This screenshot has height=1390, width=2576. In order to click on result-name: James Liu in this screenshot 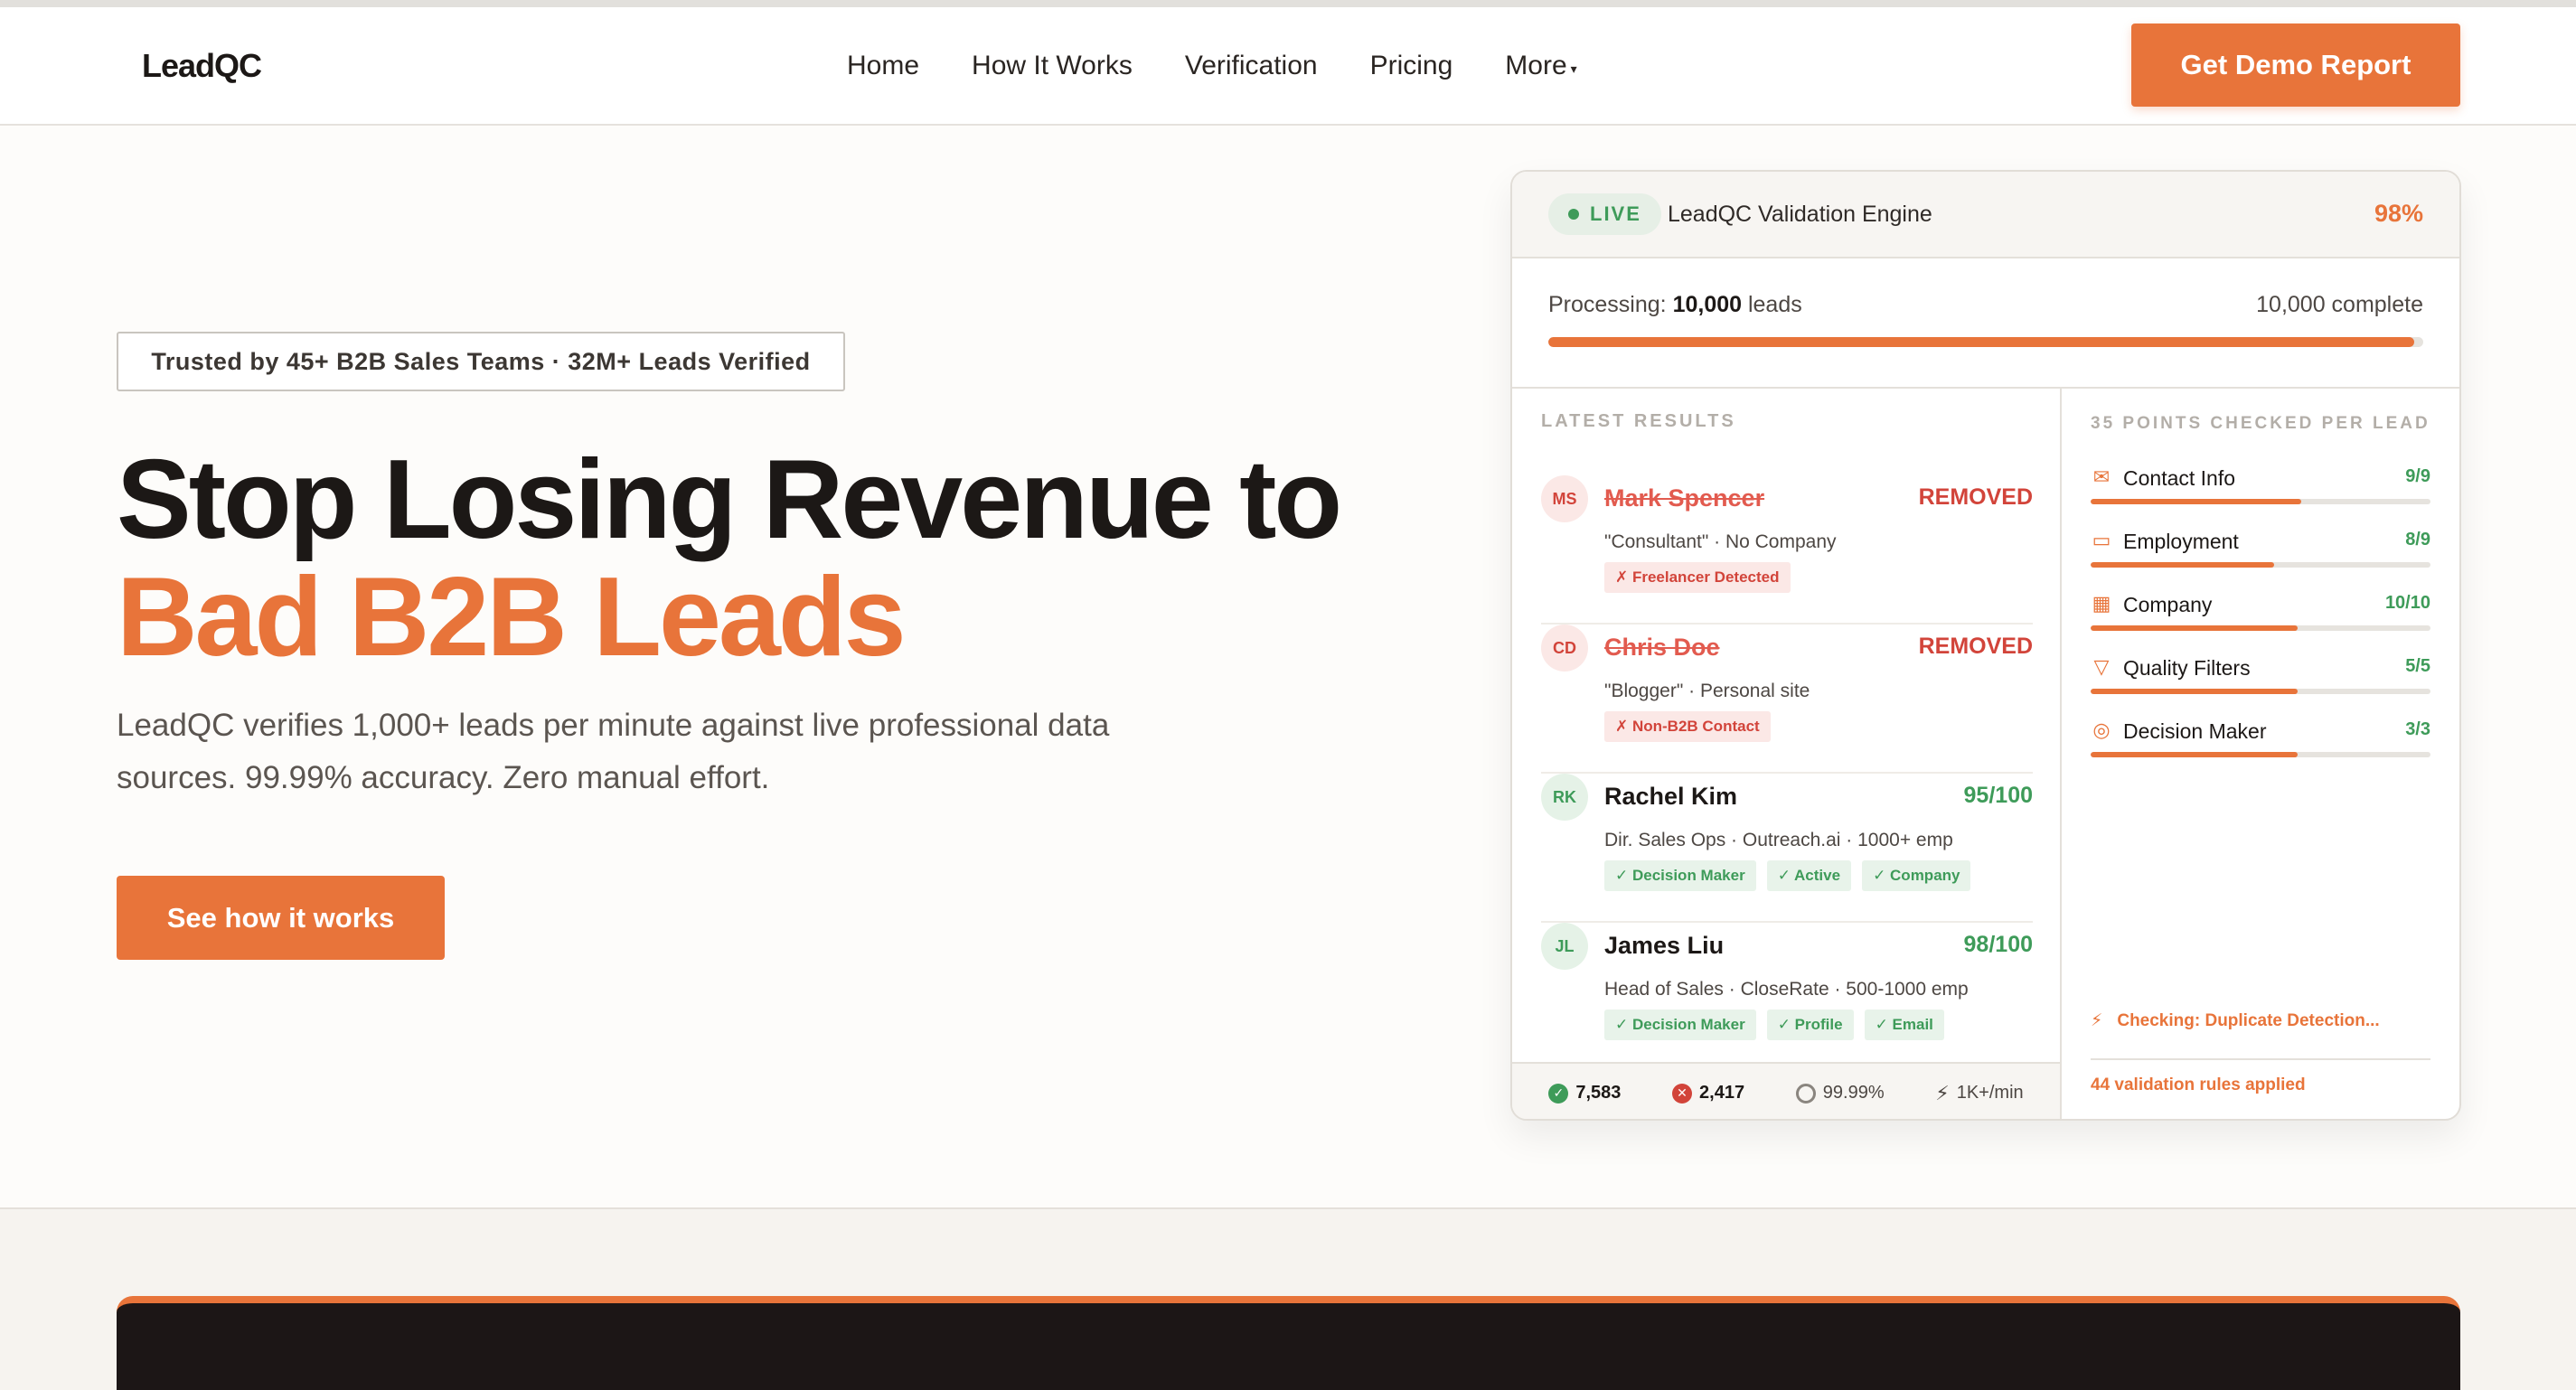, I will do `click(1665, 945)`.